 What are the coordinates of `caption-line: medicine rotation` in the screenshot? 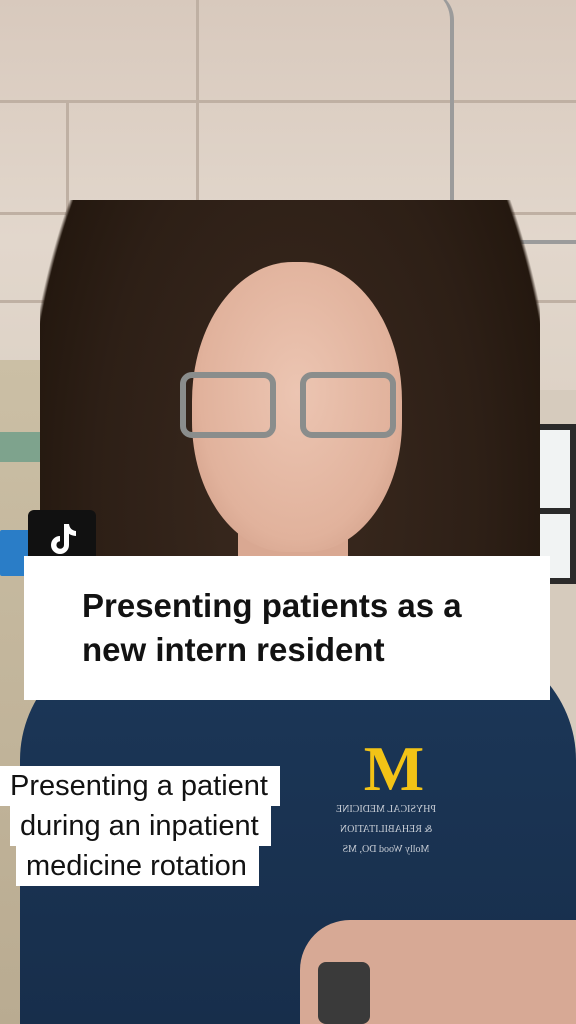 It's located at (137, 866).